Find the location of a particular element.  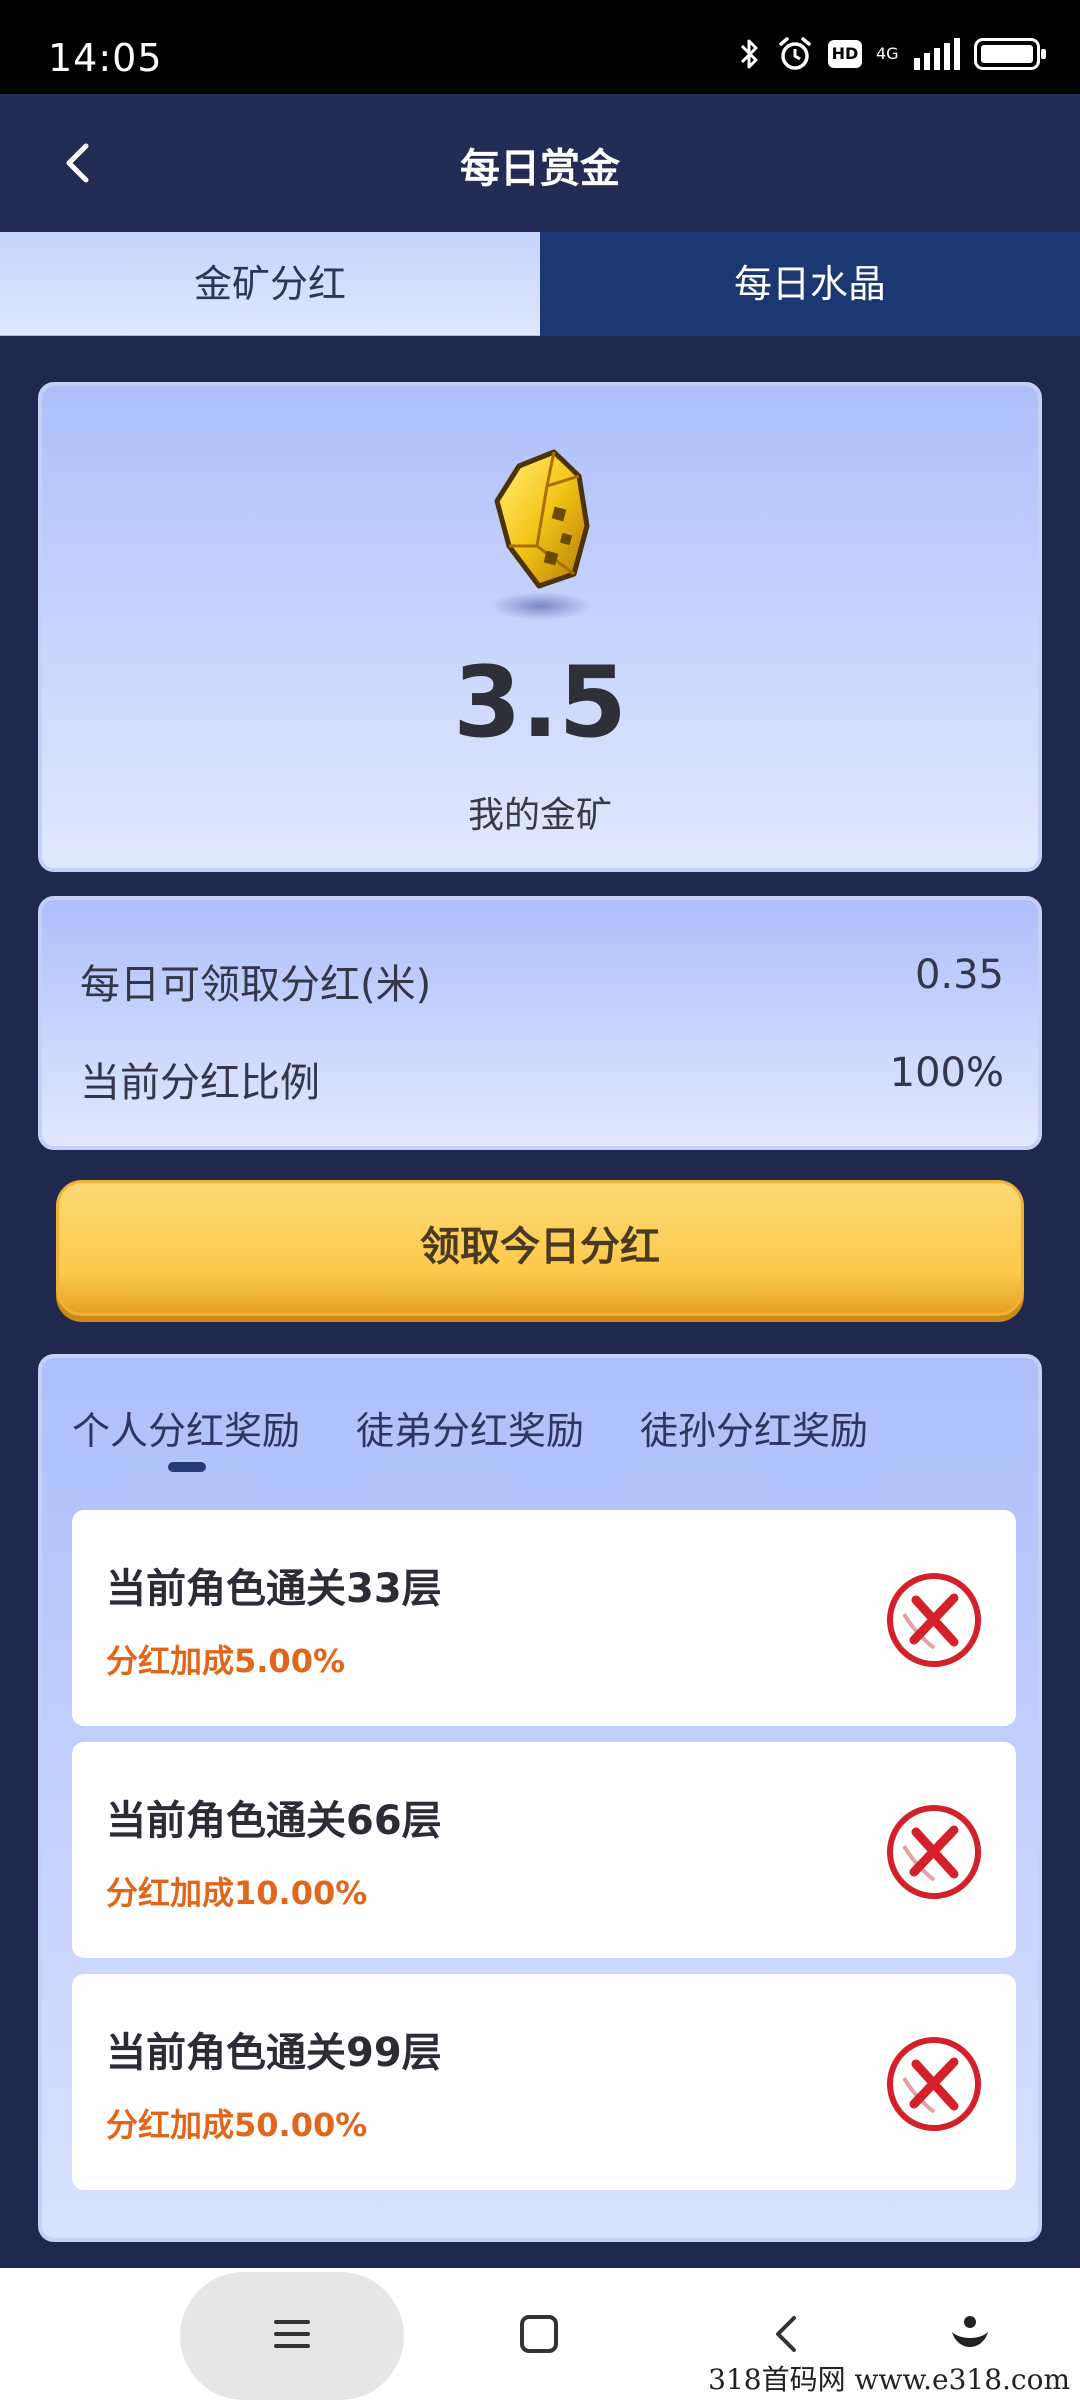

reward-title: 当前角色通关99层 is located at coordinates (274, 2053).